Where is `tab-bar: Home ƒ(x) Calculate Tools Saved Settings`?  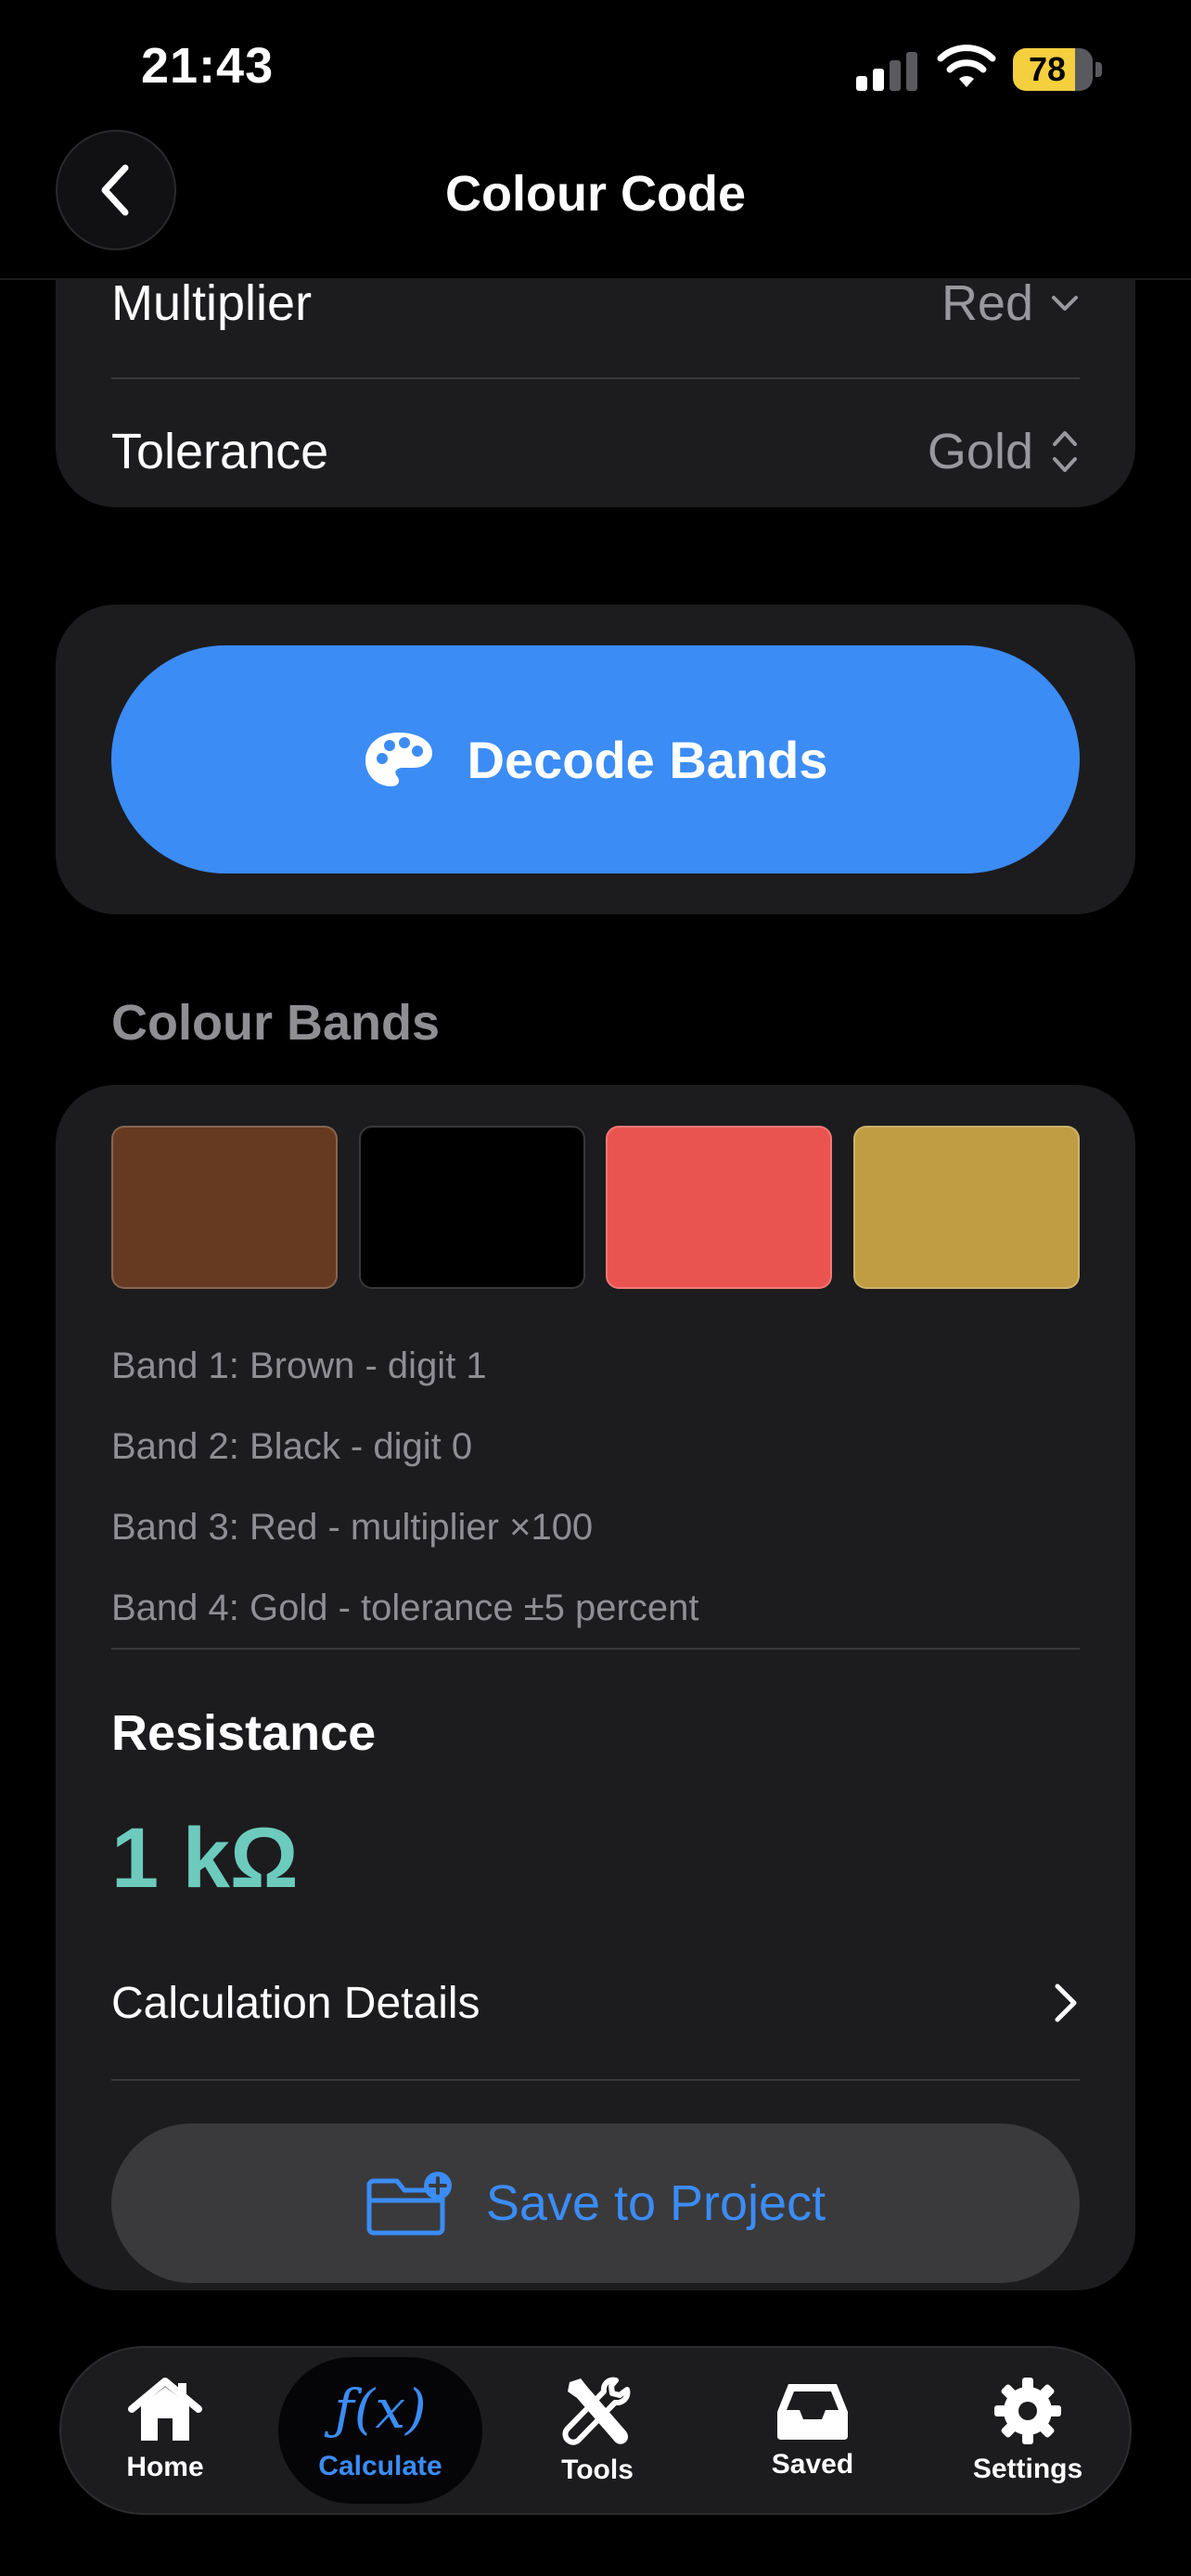 tab-bar: Home ƒ(x) Calculate Tools Saved Settings is located at coordinates (595, 2431).